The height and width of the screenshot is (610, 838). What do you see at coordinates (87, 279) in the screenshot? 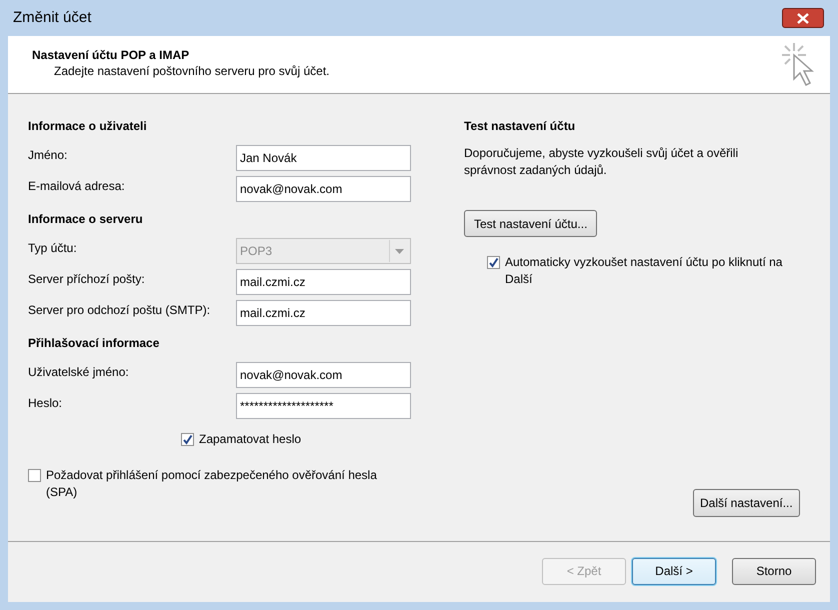
I see `field-label: Server příchozí pošty:` at bounding box center [87, 279].